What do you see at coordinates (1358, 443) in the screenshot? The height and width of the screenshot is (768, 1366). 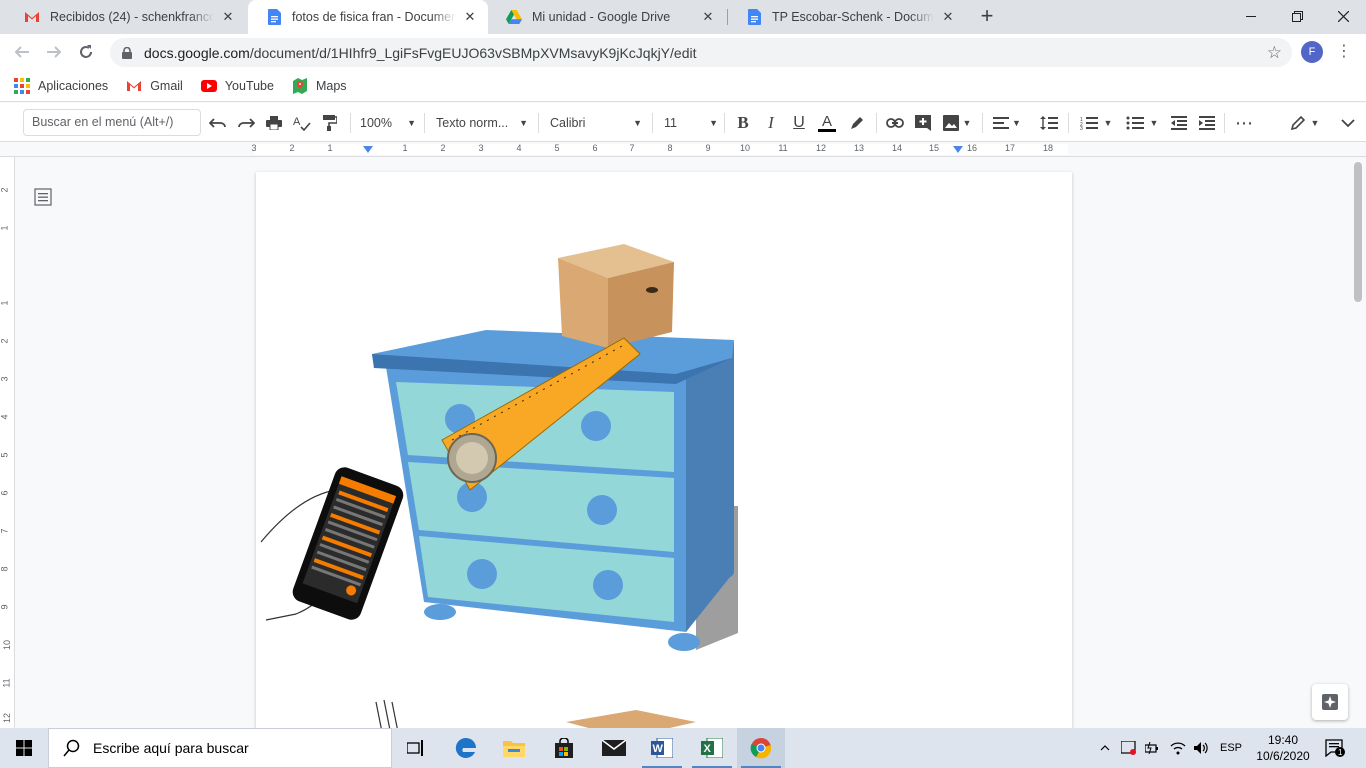 I see `vertical-scrollbar` at bounding box center [1358, 443].